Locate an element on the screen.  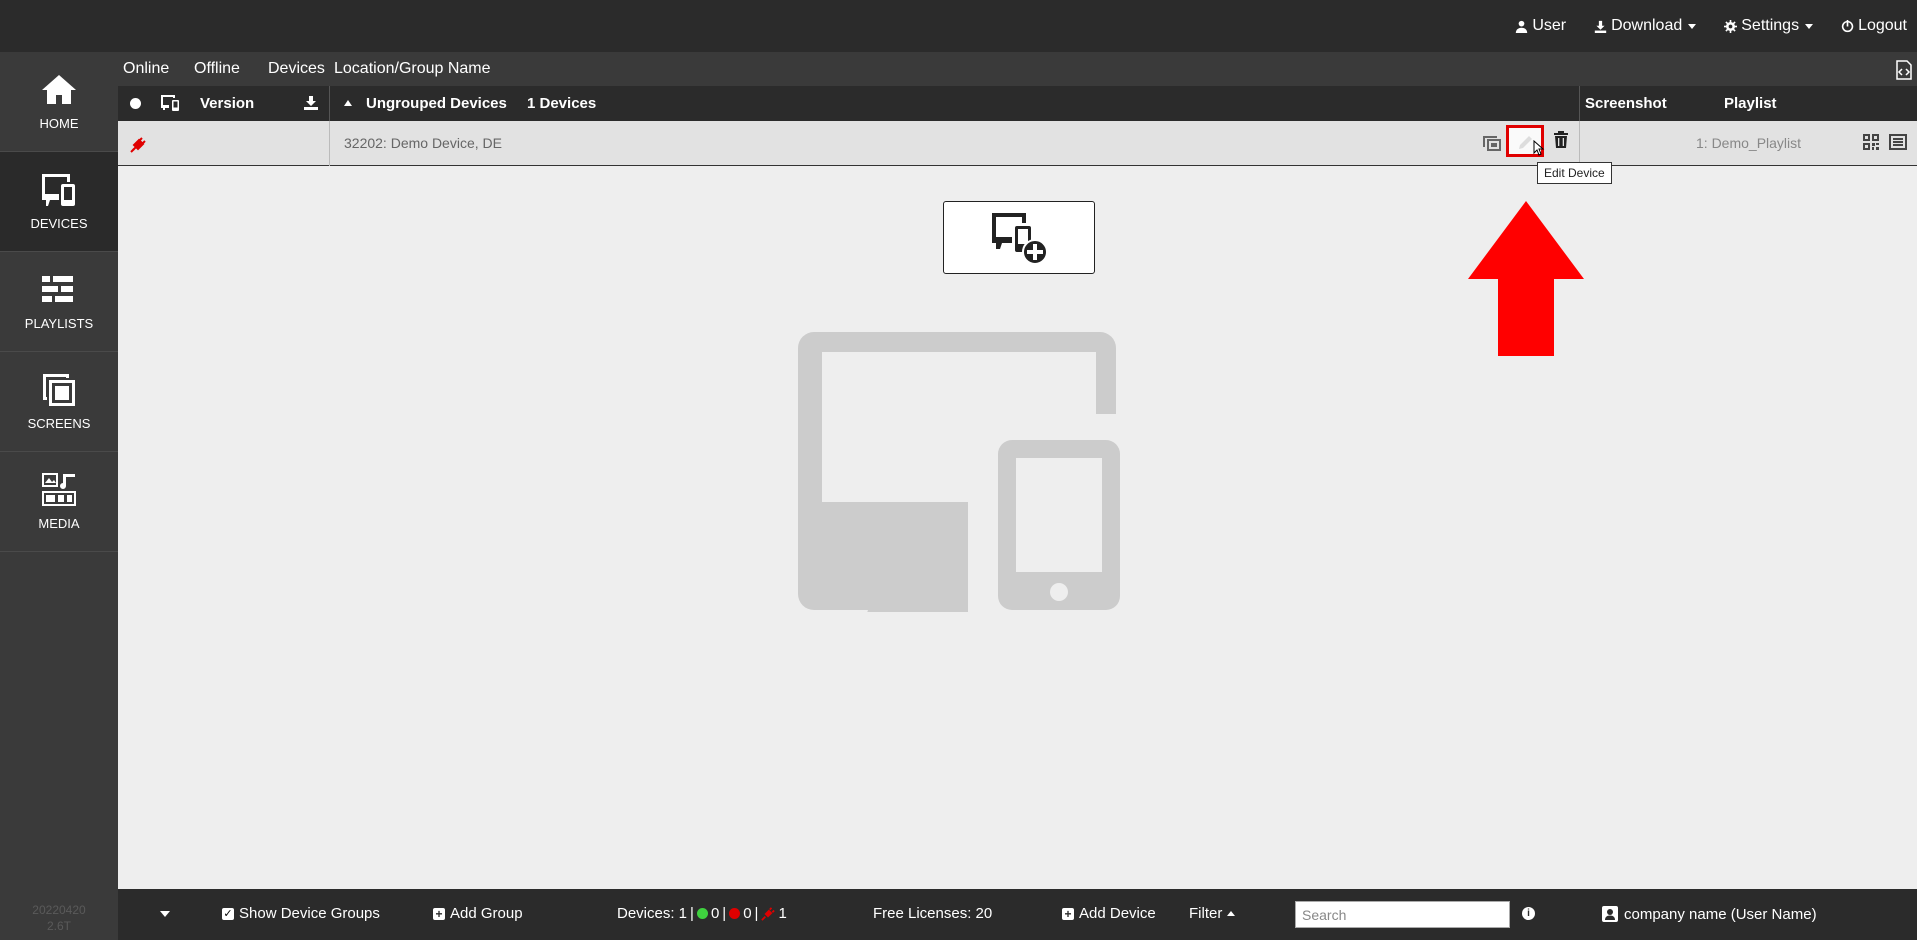
sidebar-item-label: SCREENS is located at coordinates (59, 423).